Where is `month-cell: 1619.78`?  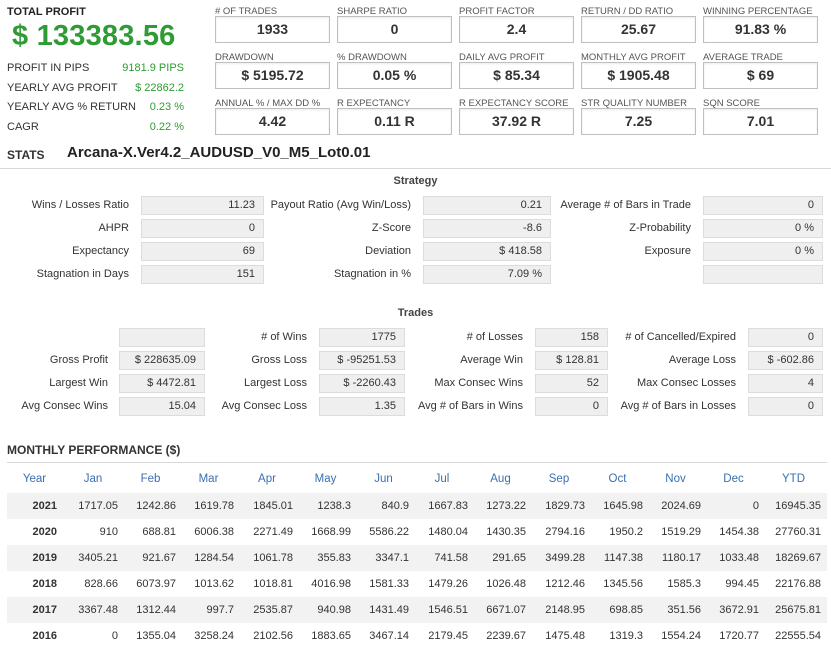
month-cell: 1619.78 is located at coordinates (211, 506).